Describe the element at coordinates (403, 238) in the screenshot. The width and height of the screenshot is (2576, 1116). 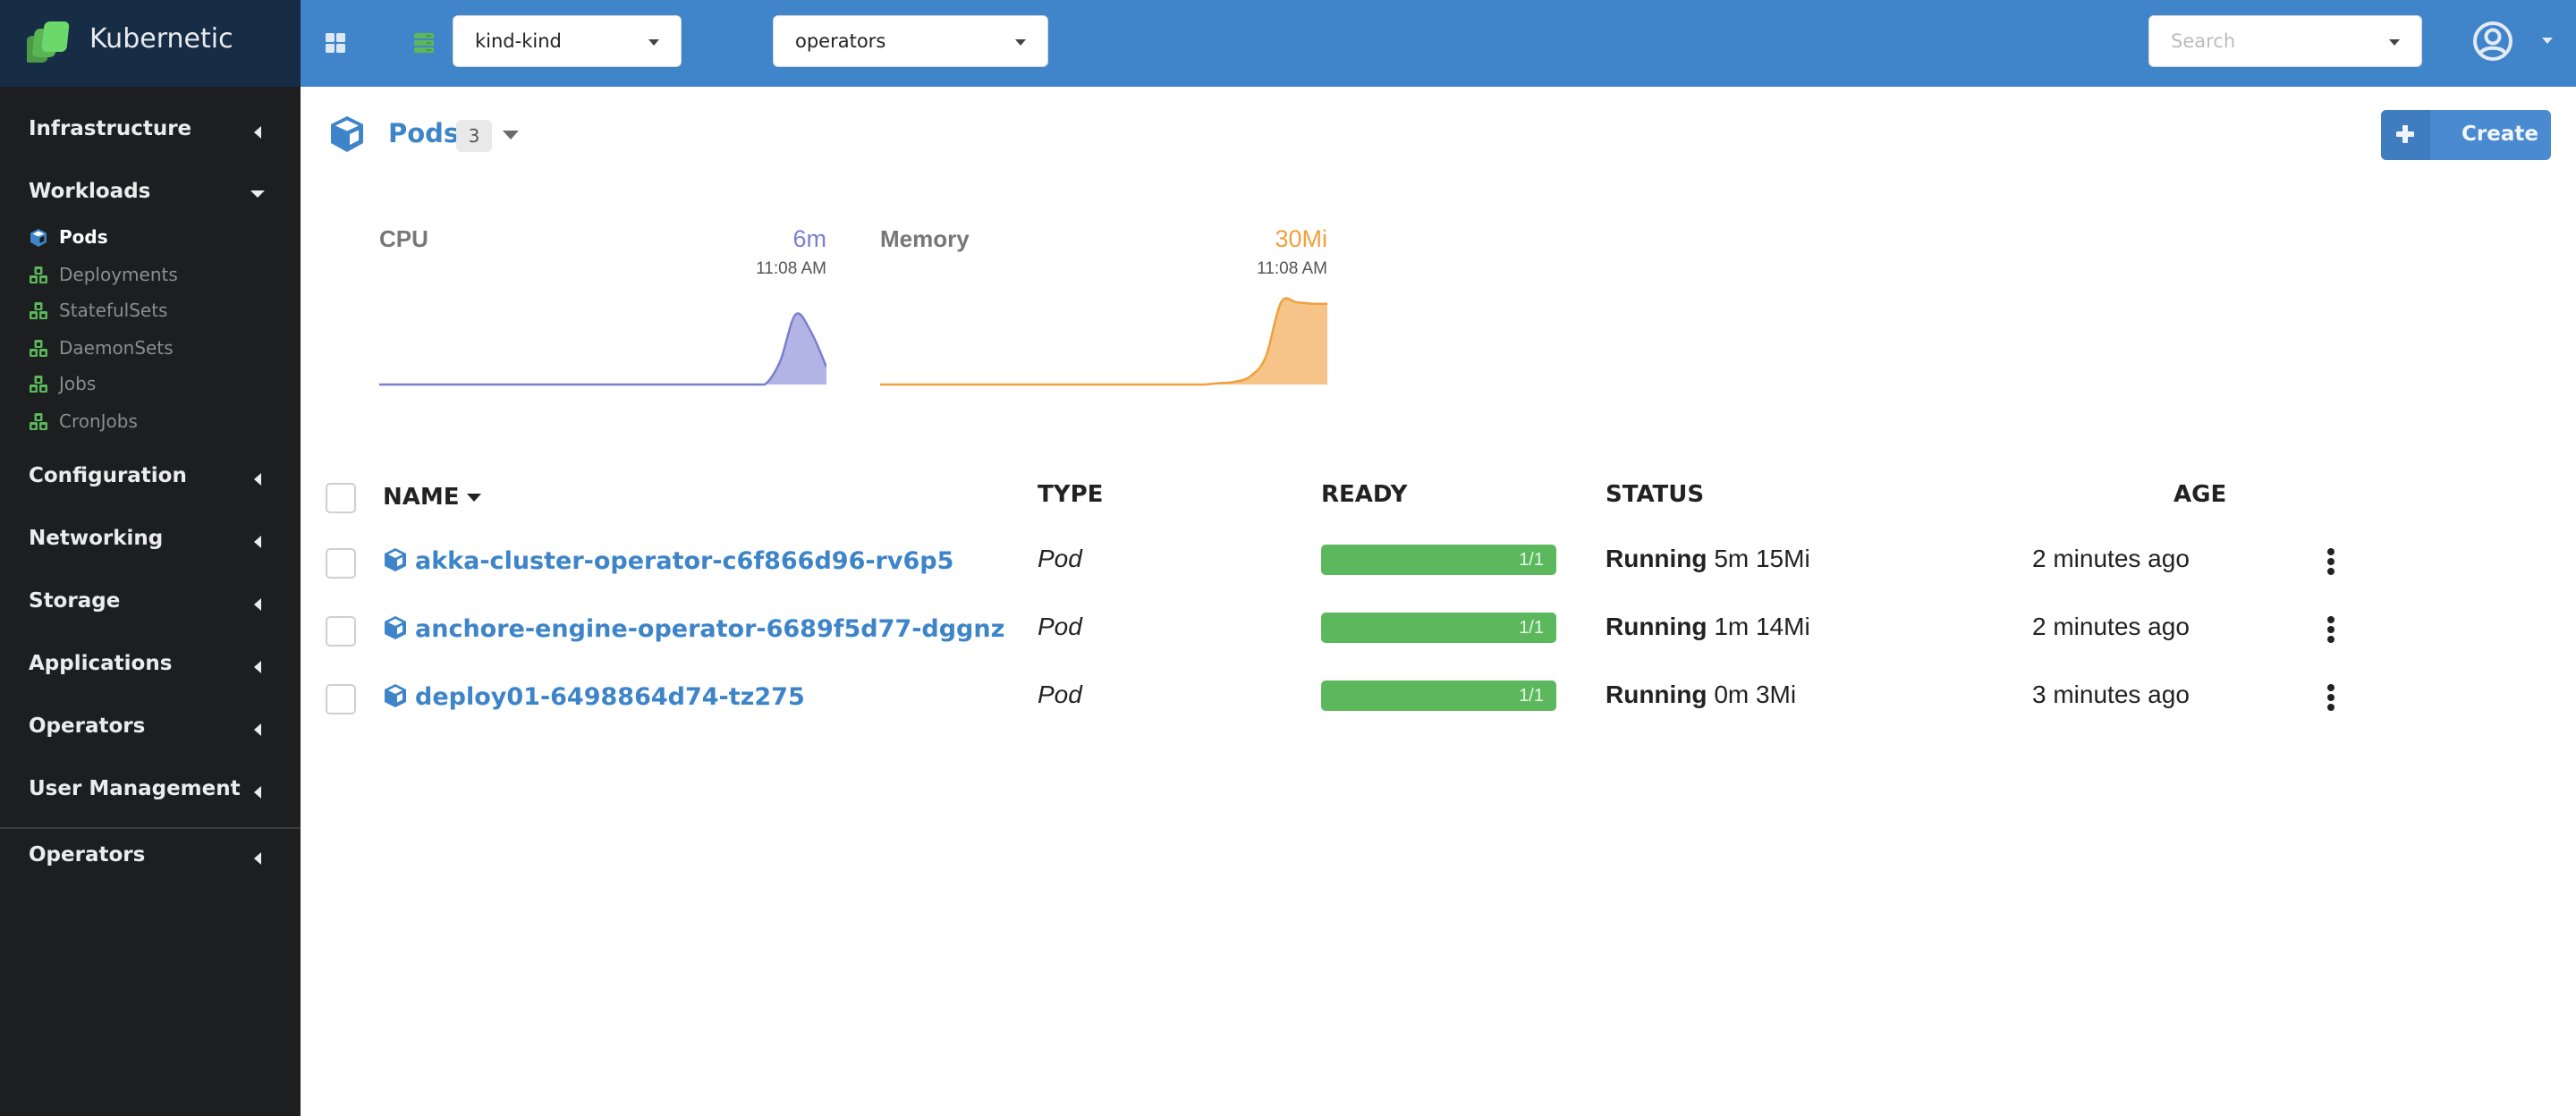
I see `cpu-chart-title: CPU` at that location.